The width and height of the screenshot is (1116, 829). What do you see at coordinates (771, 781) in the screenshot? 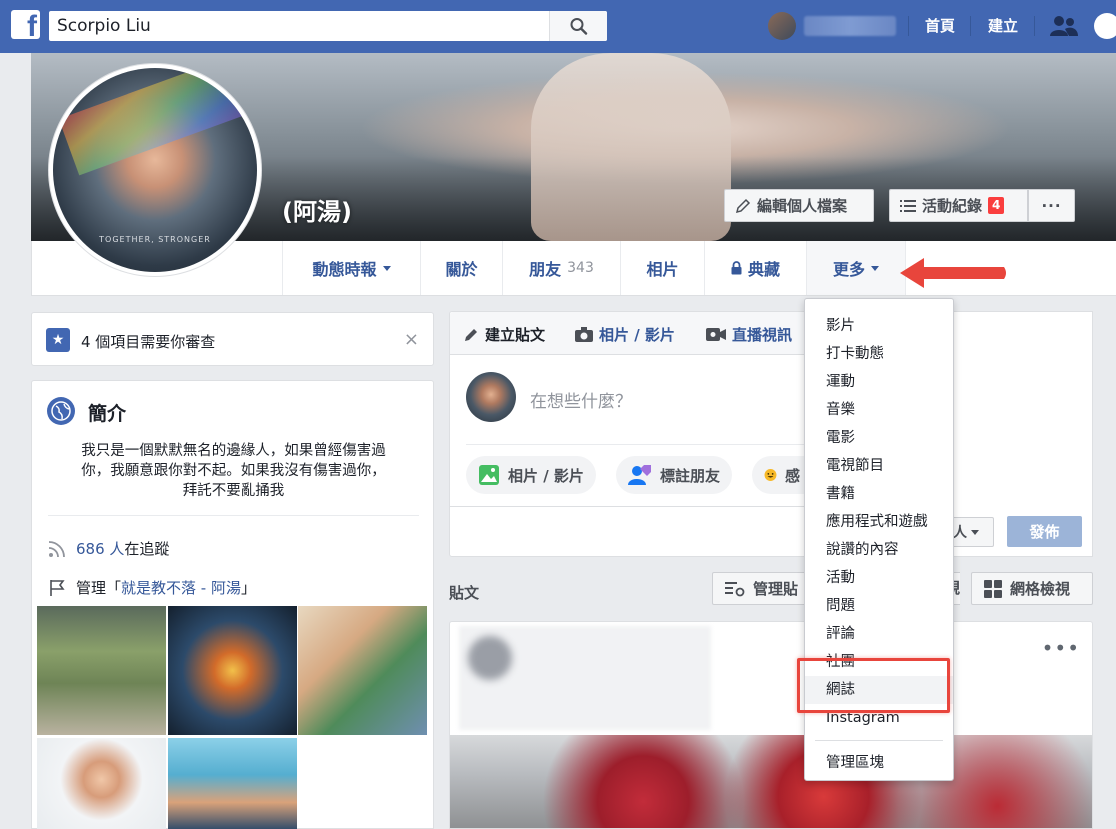
I see `post-image` at bounding box center [771, 781].